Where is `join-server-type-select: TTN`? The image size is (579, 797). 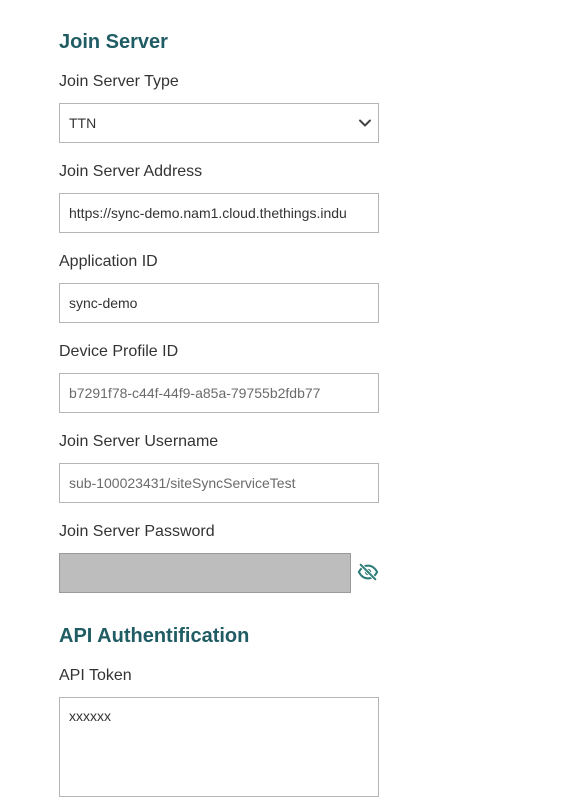
join-server-type-select: TTN is located at coordinates (219, 123).